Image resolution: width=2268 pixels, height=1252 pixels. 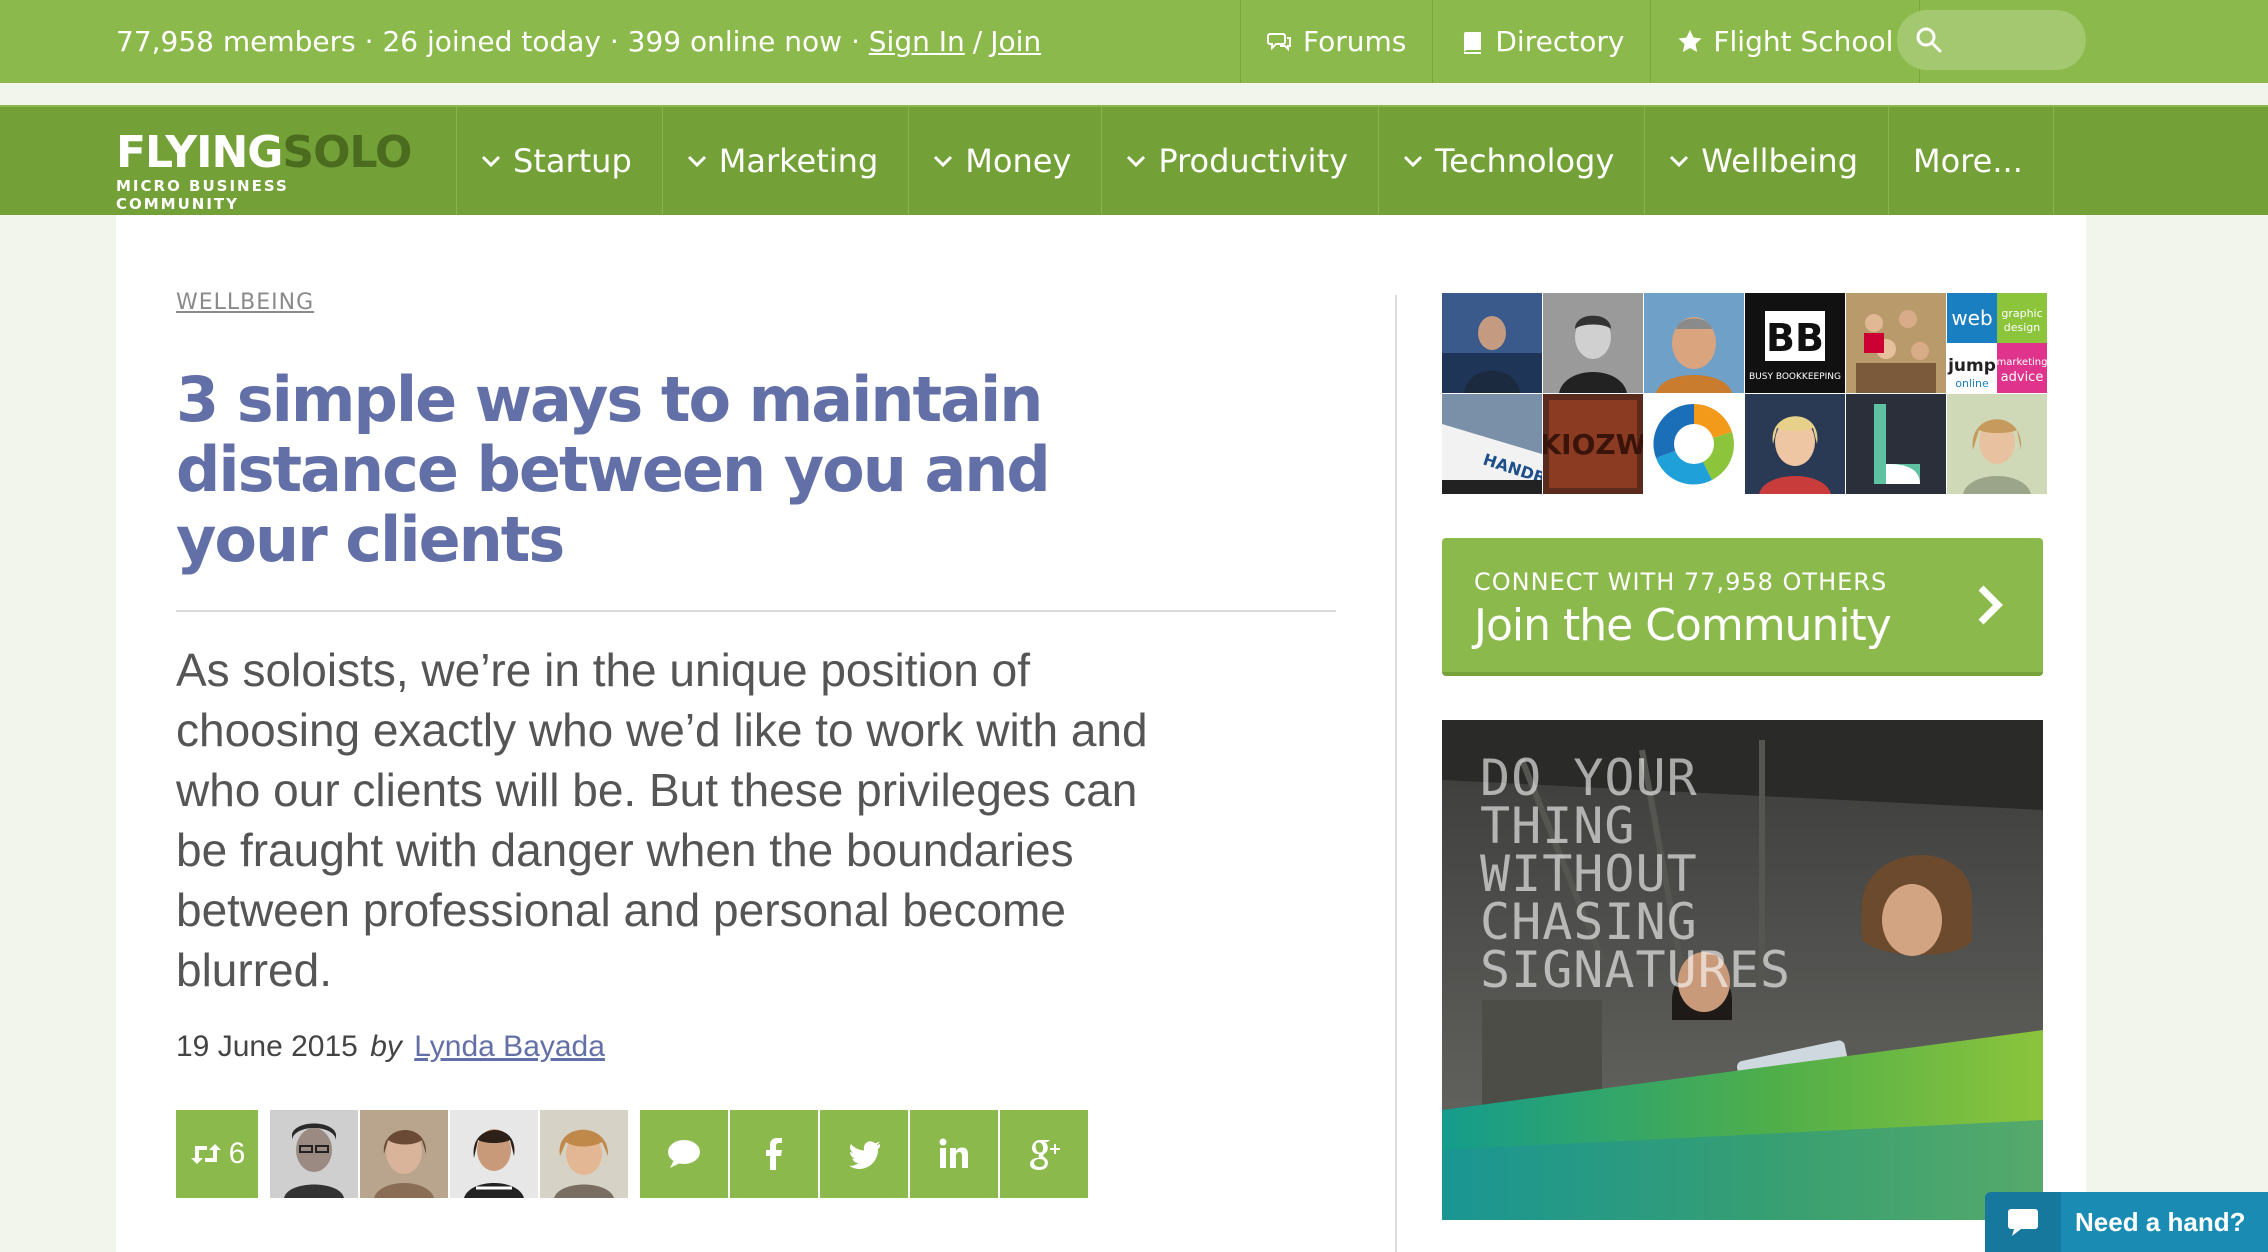 I want to click on directory-link: Directory, so click(x=1541, y=41).